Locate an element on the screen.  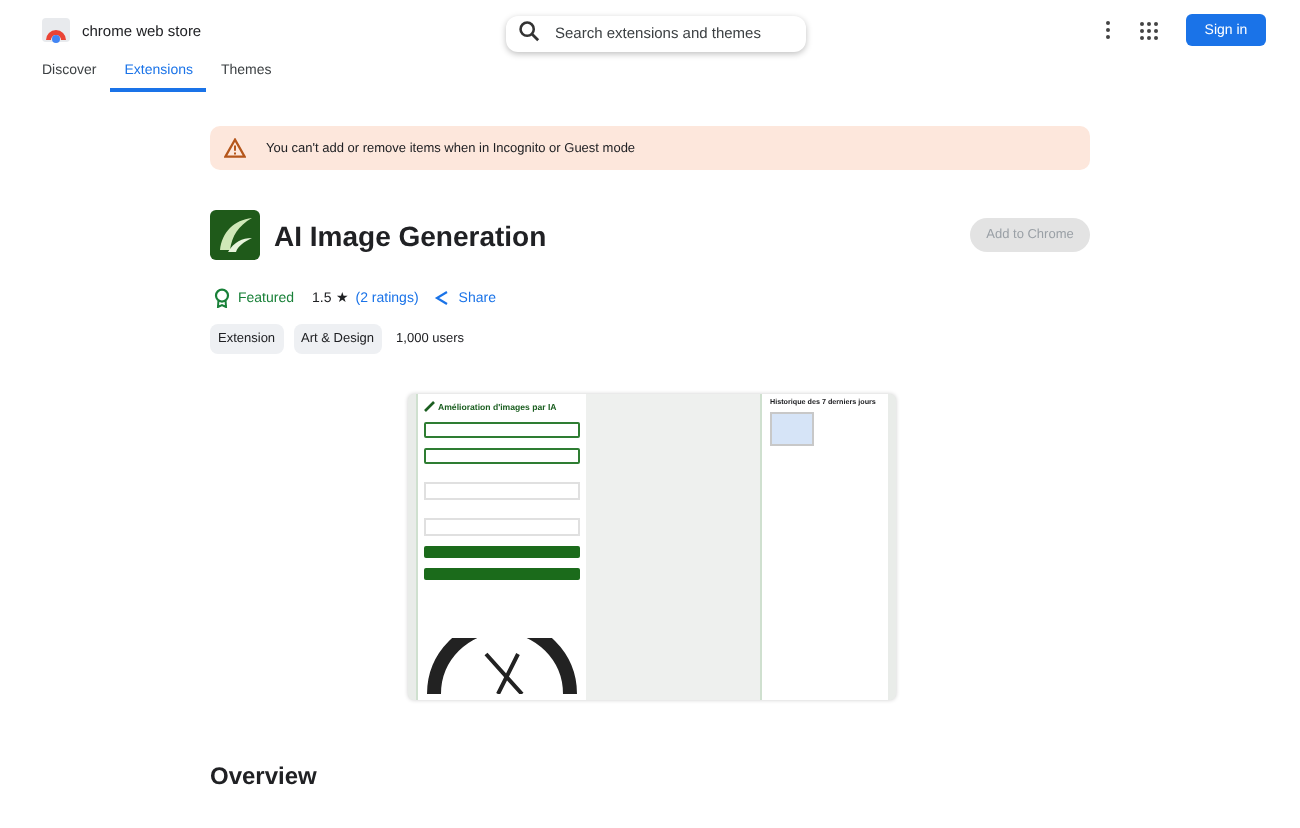
overview-heading: Overview is located at coordinates (264, 776).